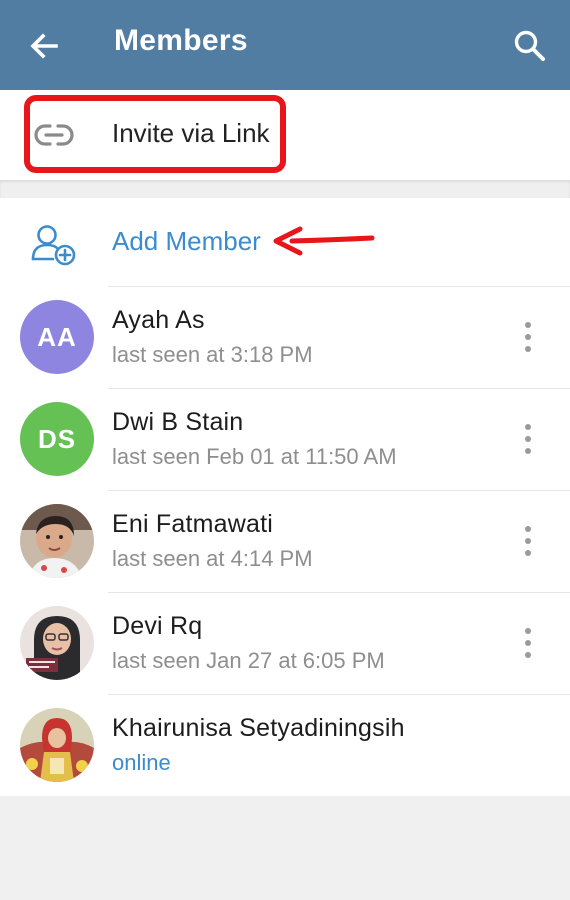  What do you see at coordinates (54, 135) in the screenshot?
I see `link-icon` at bounding box center [54, 135].